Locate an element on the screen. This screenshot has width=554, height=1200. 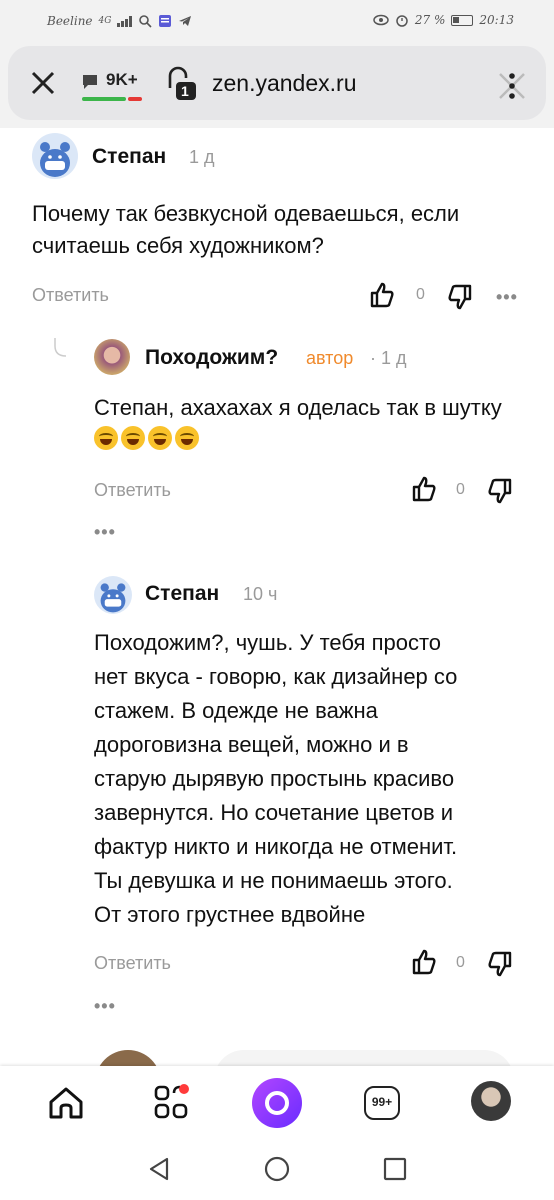
app-status-icon is located at coordinates (165, 21).